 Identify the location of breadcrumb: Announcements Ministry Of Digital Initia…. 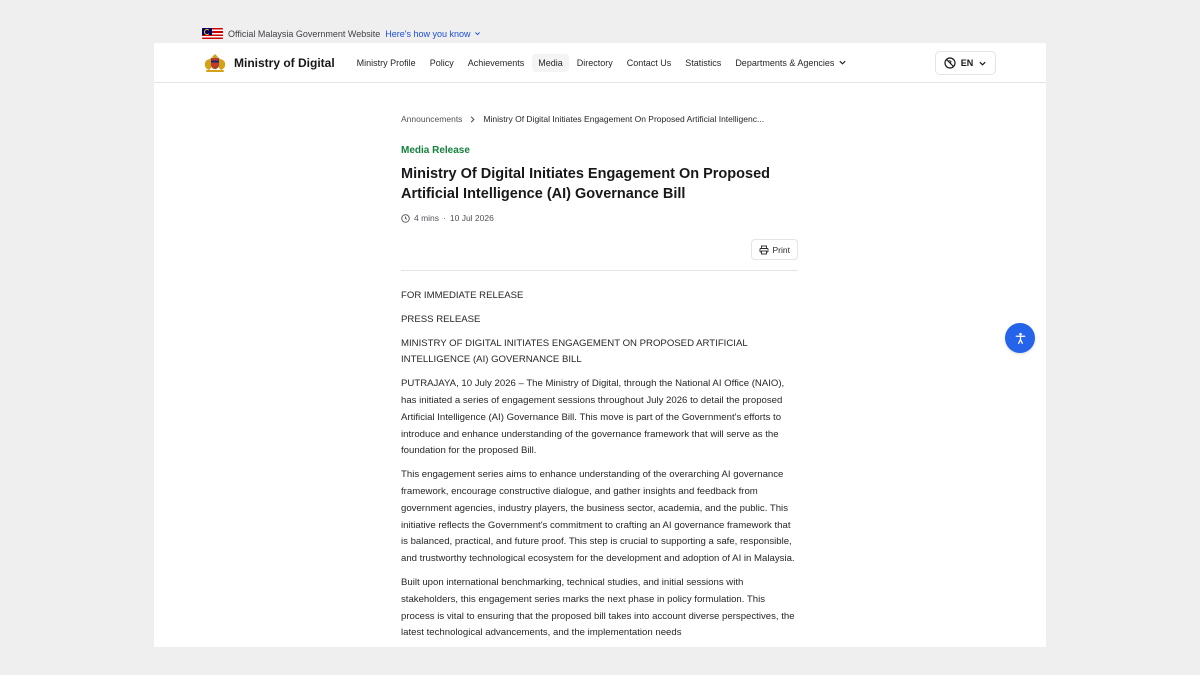
(599, 119).